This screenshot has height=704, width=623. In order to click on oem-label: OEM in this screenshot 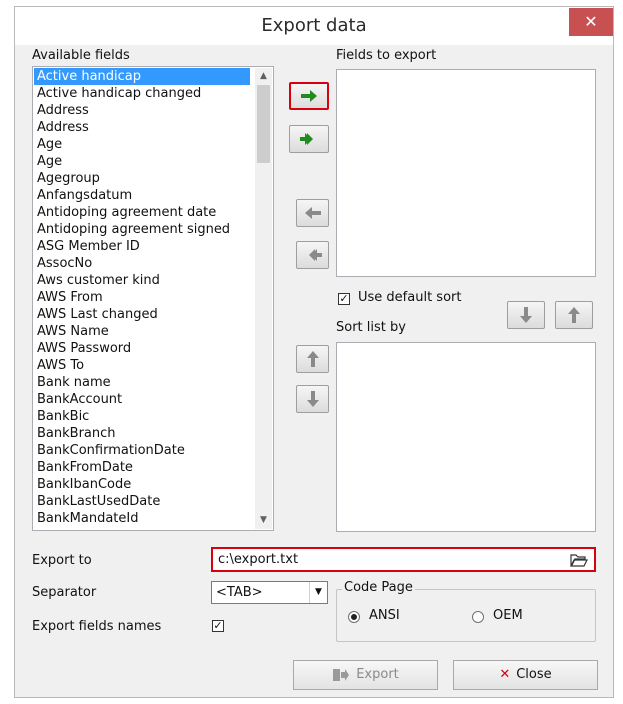, I will do `click(508, 615)`.